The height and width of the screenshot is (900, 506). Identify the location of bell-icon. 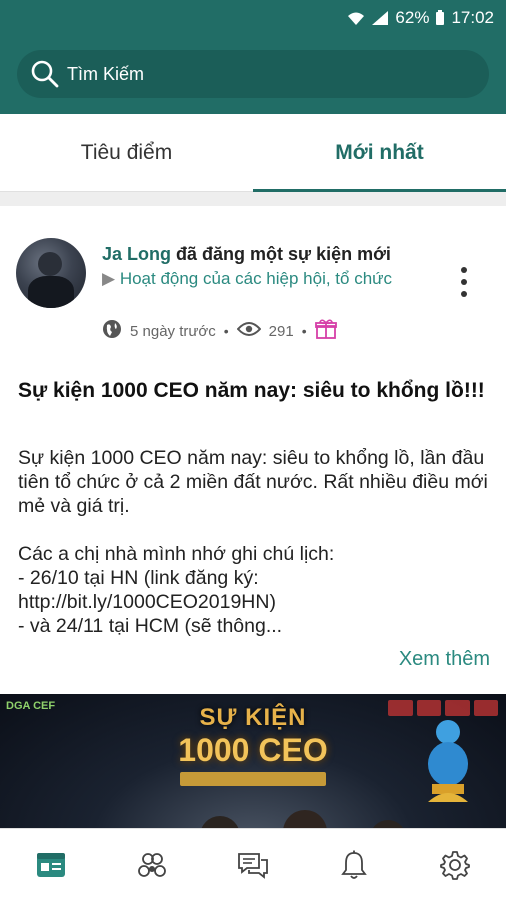
(354, 864).